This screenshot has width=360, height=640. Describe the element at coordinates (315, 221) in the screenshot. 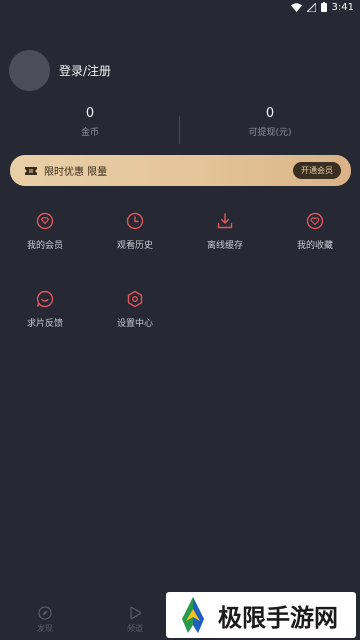

I see `heart-icon` at that location.